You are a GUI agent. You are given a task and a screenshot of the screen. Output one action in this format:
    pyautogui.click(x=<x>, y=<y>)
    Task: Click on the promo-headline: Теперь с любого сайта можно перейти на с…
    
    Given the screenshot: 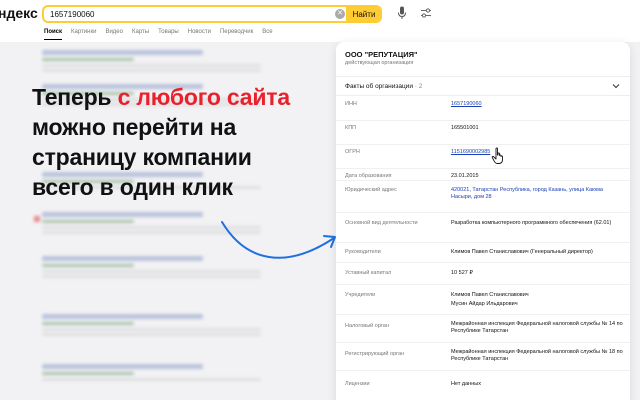 What is the action you would take?
    pyautogui.click(x=161, y=142)
    